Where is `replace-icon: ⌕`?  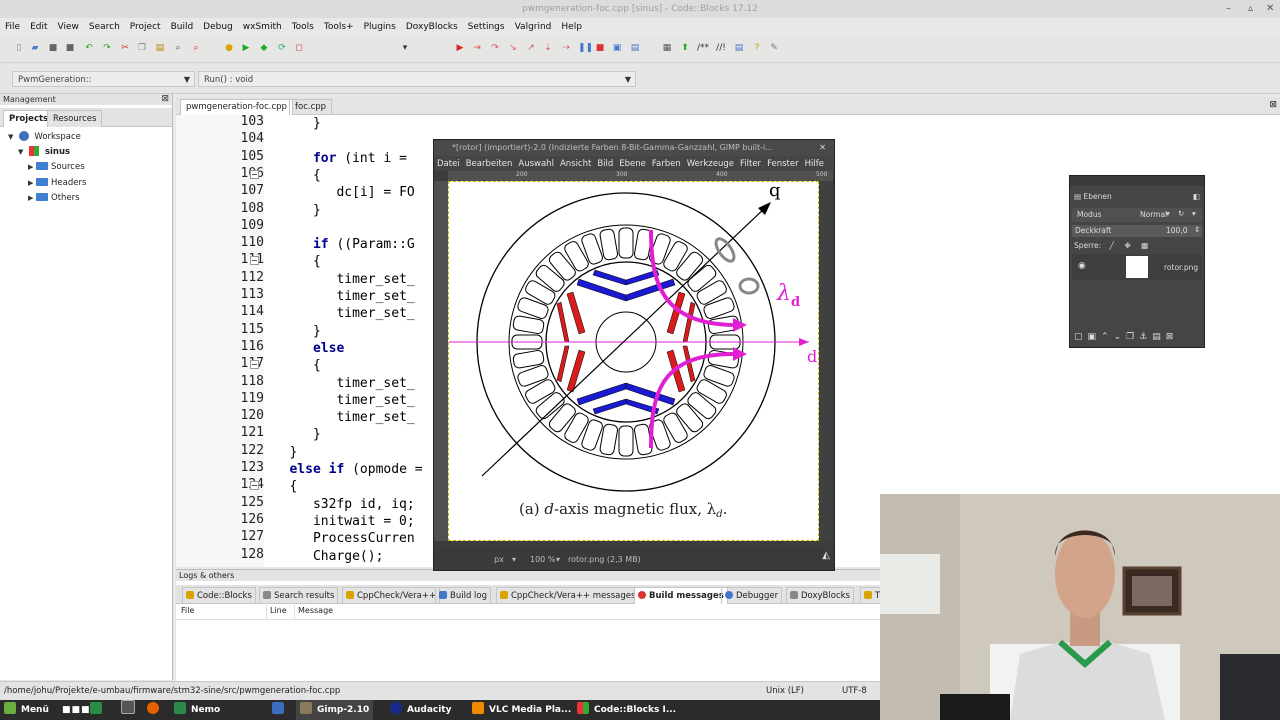 replace-icon: ⌕ is located at coordinates (196, 48).